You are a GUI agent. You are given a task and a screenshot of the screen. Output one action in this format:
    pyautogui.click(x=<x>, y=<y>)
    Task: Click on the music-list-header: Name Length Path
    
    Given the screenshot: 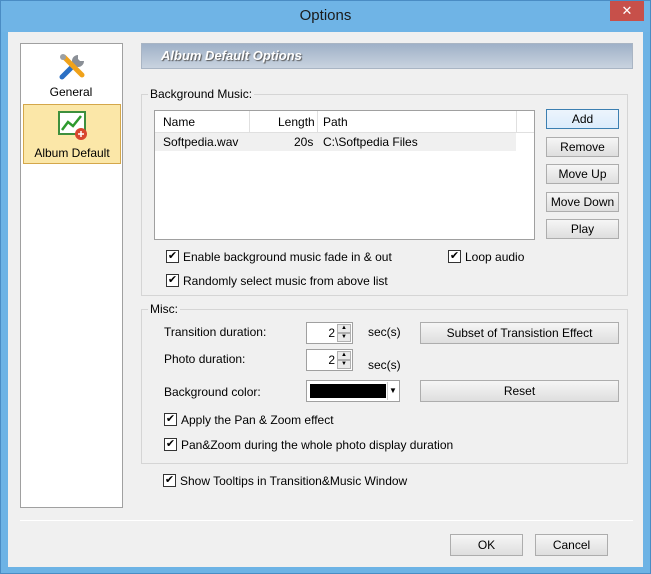 What is the action you would take?
    pyautogui.click(x=344, y=122)
    